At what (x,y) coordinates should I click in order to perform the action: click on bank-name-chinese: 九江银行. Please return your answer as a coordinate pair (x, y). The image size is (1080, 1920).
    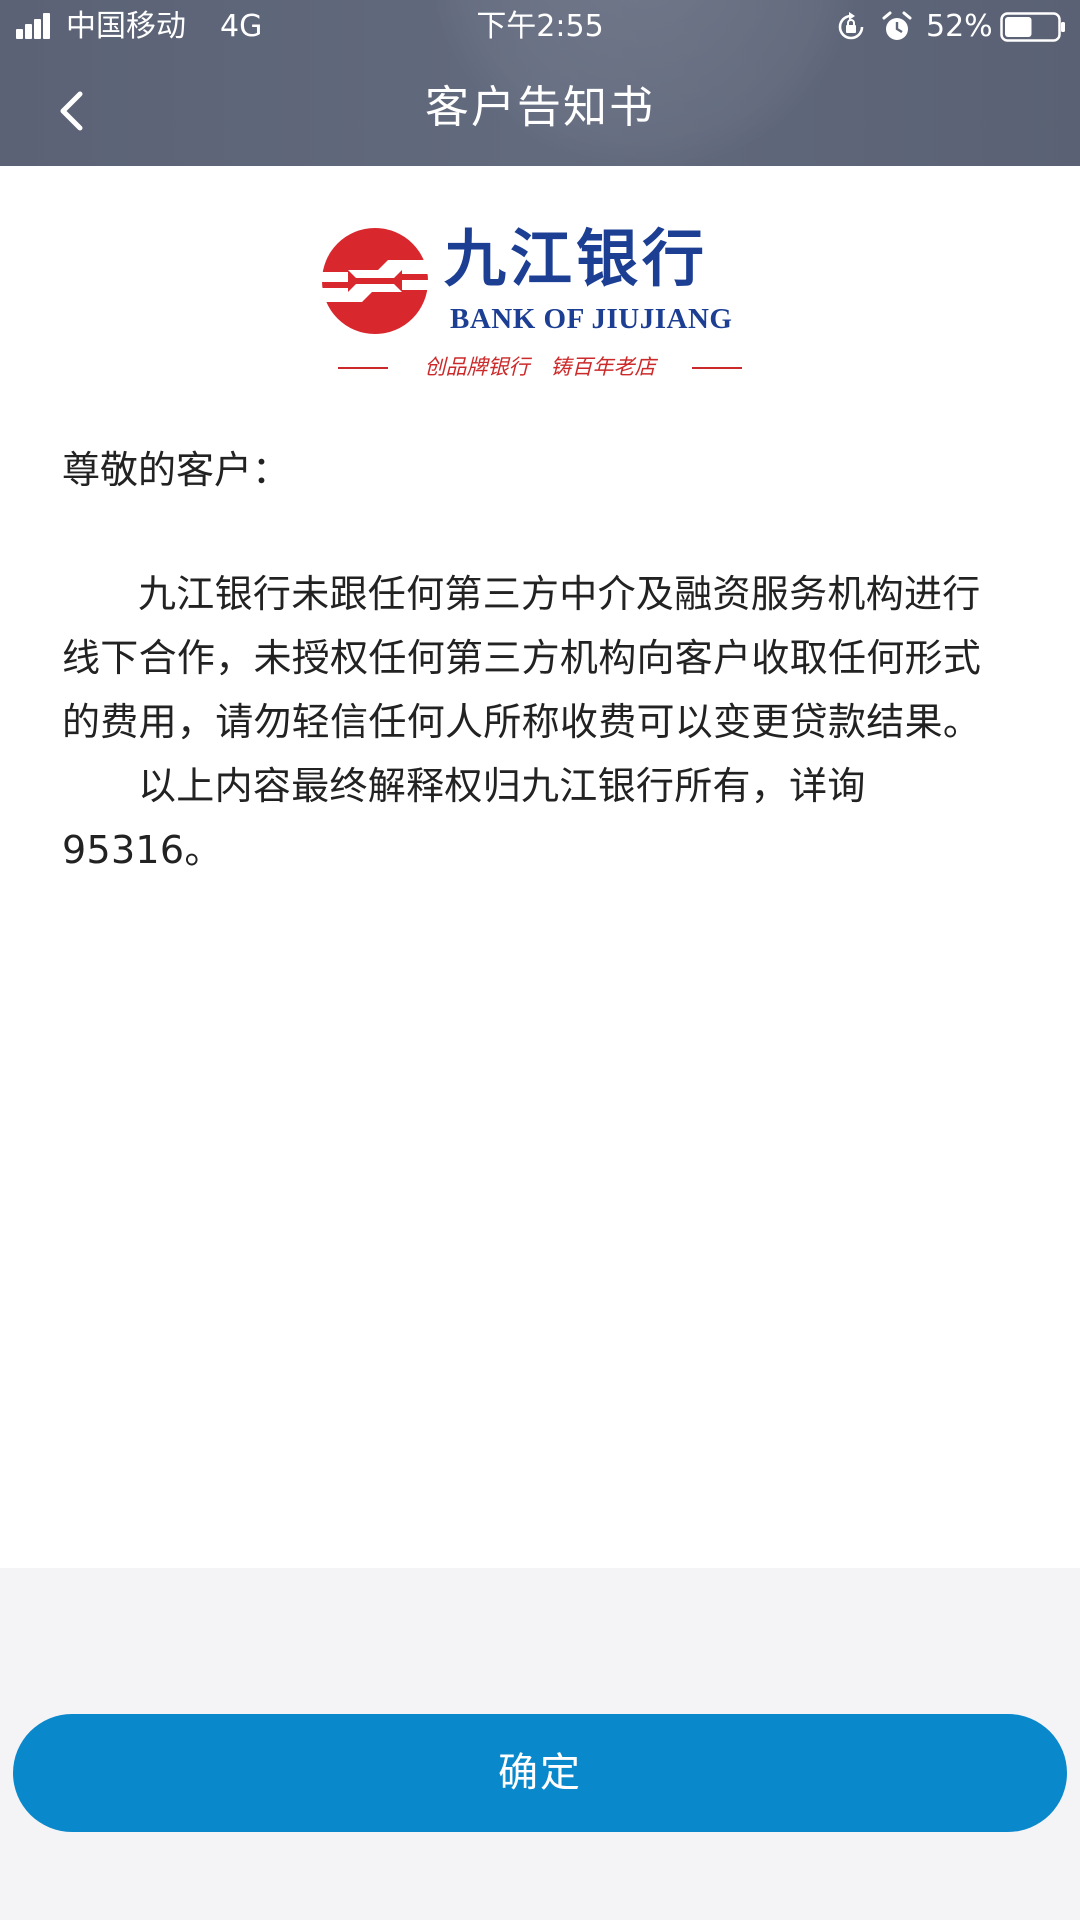
    Looking at the image, I should click on (576, 258).